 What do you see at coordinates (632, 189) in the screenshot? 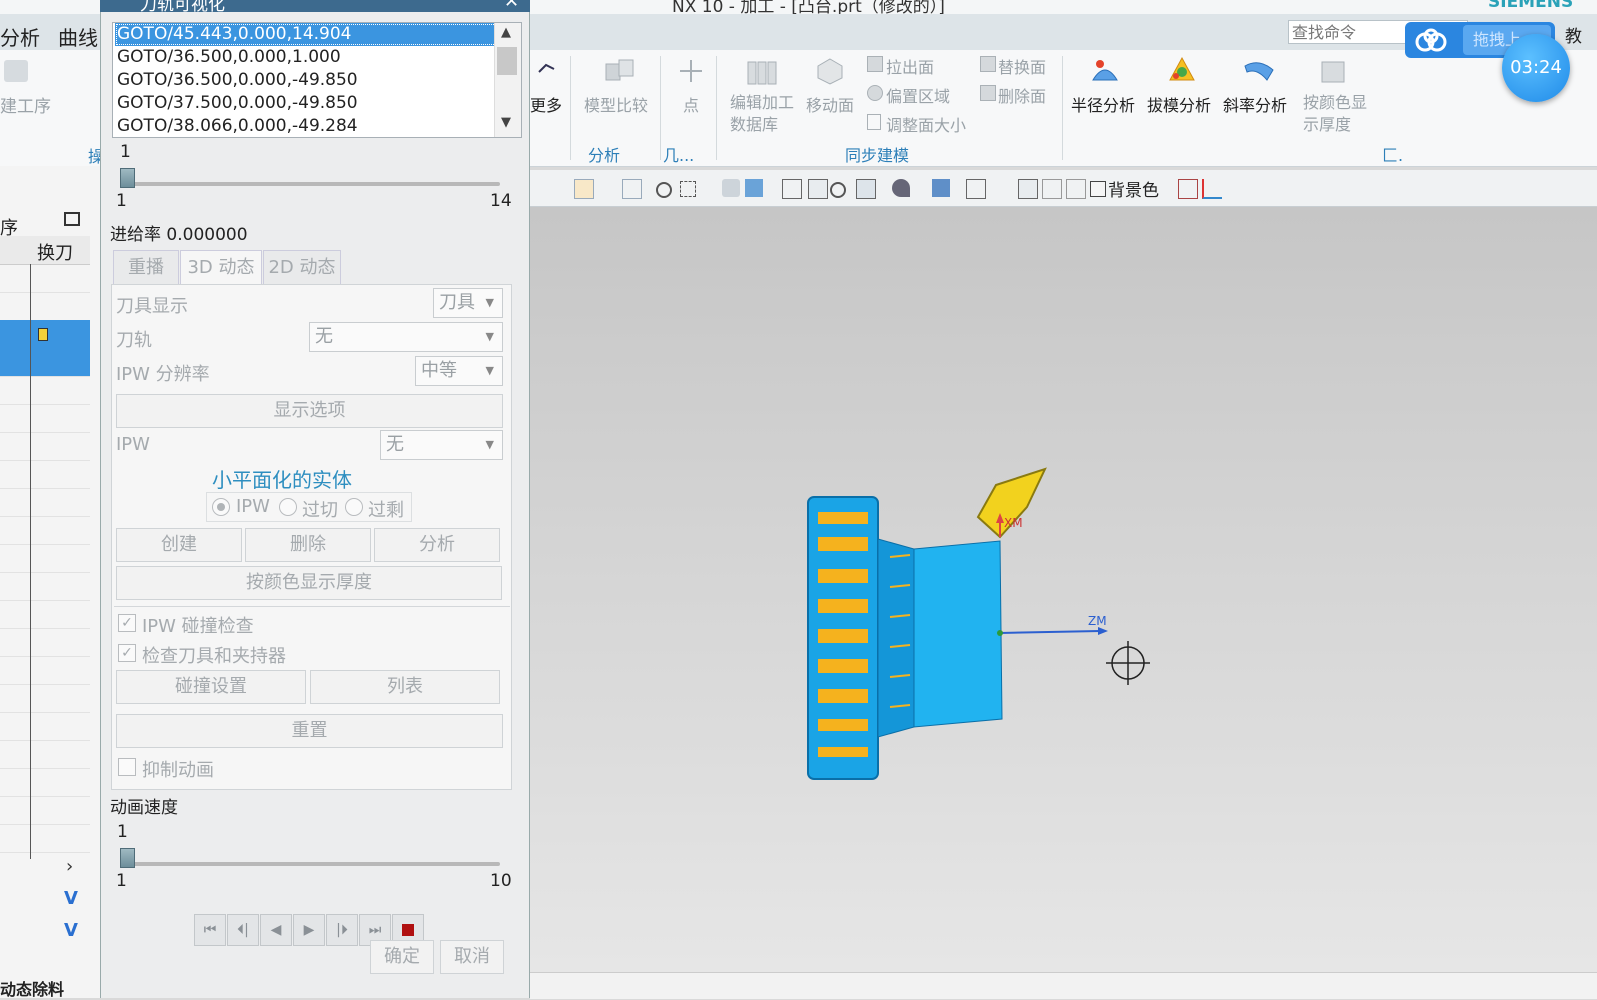
I see `snap-icon` at bounding box center [632, 189].